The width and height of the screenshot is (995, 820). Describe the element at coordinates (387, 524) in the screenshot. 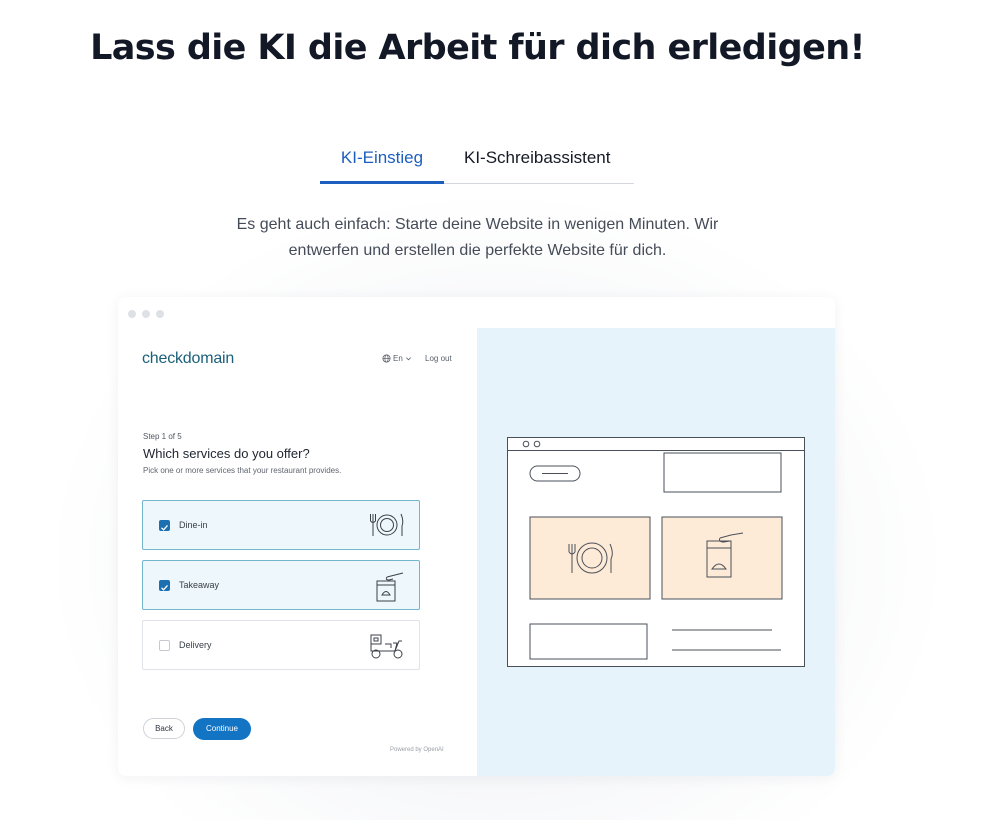

I see `cutlery-plate-icon` at that location.